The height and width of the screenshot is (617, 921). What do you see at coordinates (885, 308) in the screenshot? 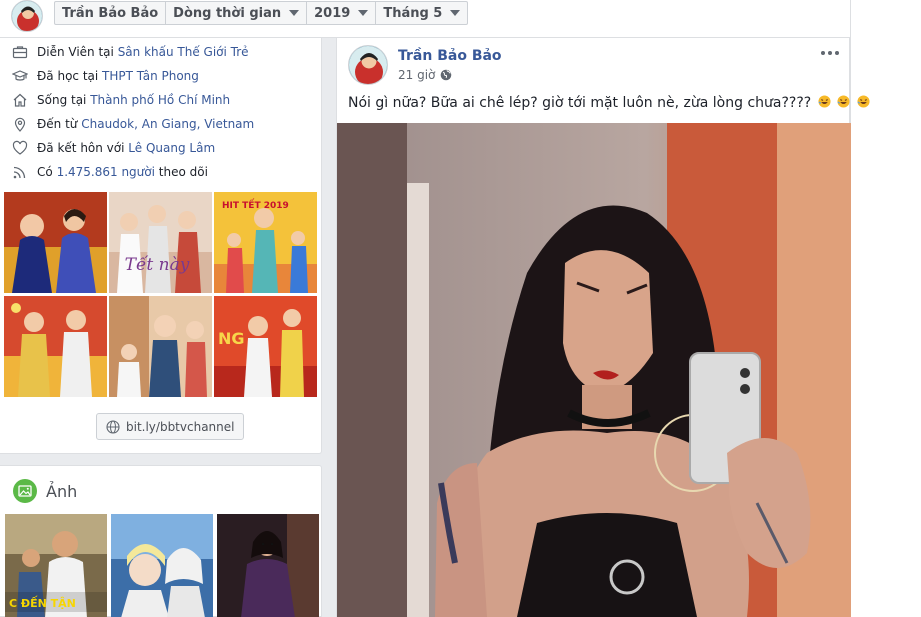
I see `right-rail` at bounding box center [885, 308].